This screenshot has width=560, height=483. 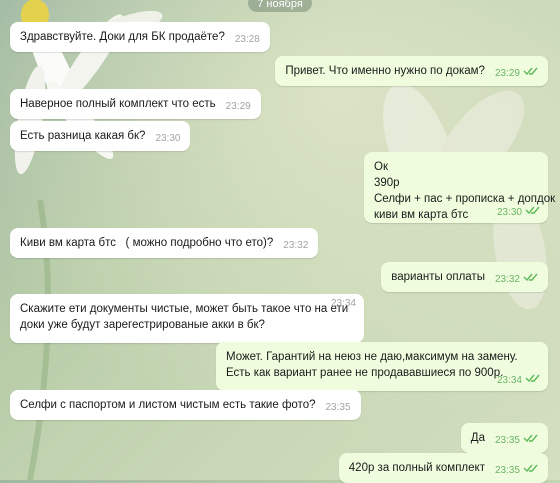 I want to click on message-line: 390р, so click(x=387, y=183).